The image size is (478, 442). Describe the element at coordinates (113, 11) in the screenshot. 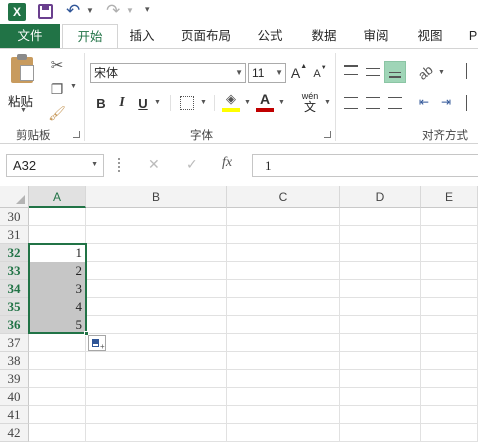

I see `redo-icon: ↷` at that location.